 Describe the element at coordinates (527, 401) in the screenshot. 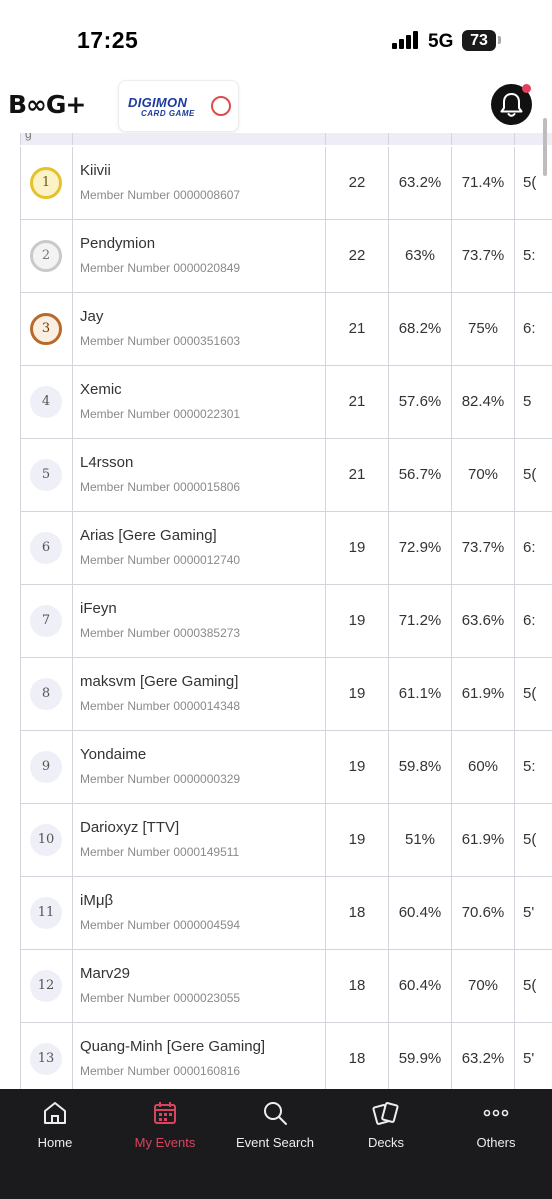

I see `ogw-value: 5` at that location.